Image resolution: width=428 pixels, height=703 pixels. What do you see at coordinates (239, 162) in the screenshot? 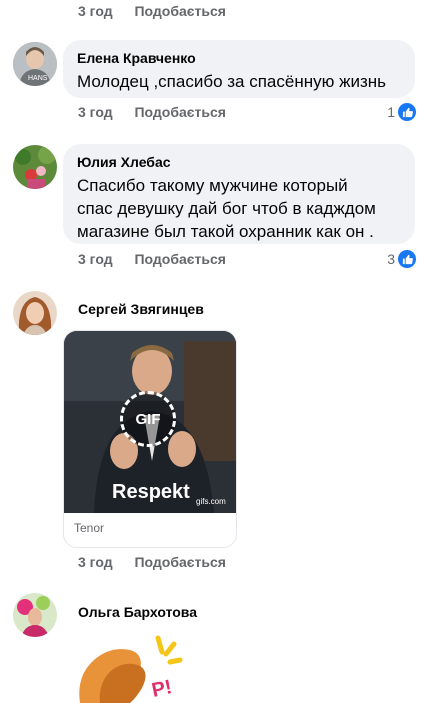
I see `comment-author: Юлия Хлебас` at bounding box center [239, 162].